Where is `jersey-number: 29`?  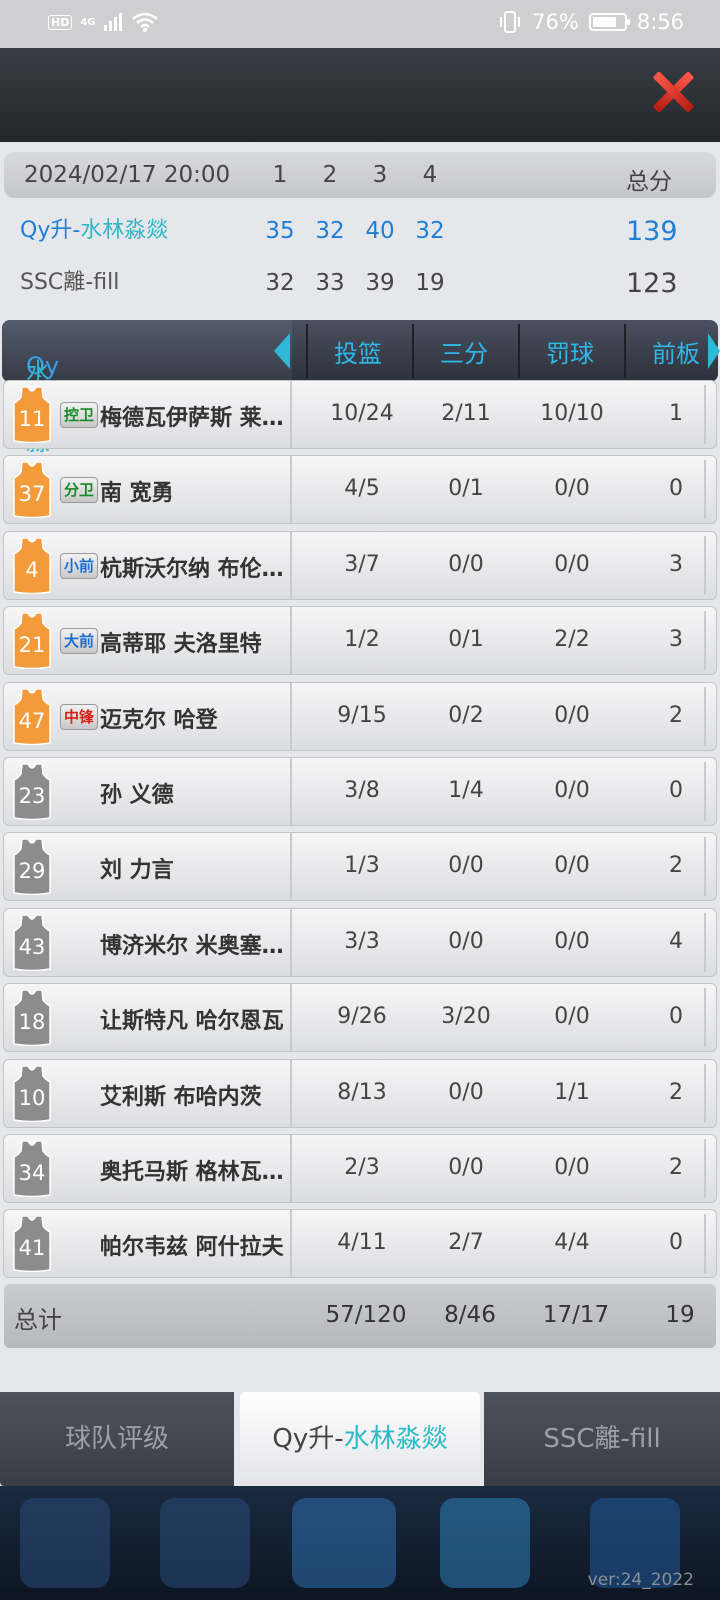
jersey-number: 29 is located at coordinates (32, 871).